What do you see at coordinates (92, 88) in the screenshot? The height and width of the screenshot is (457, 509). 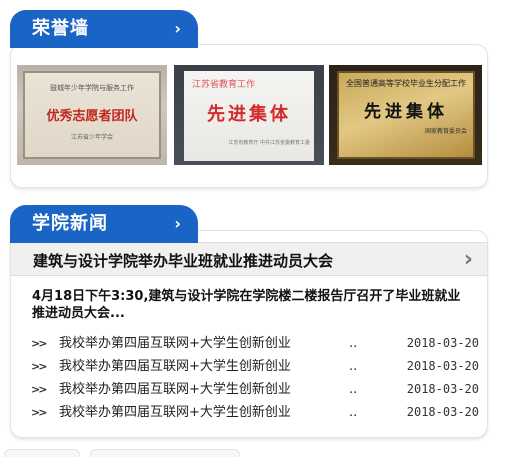 I see `plaque-org-text: 鼓城年少年学院与服务工作` at bounding box center [92, 88].